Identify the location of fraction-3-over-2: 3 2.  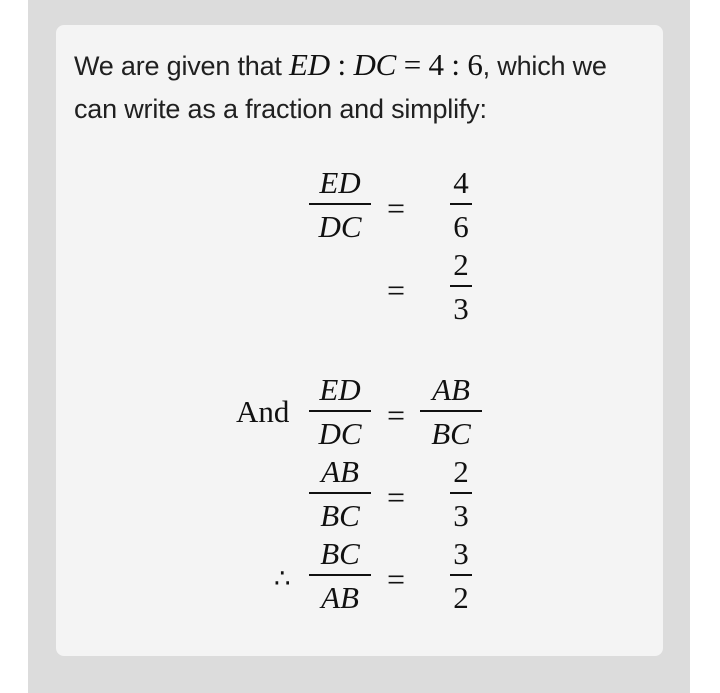
(461, 576).